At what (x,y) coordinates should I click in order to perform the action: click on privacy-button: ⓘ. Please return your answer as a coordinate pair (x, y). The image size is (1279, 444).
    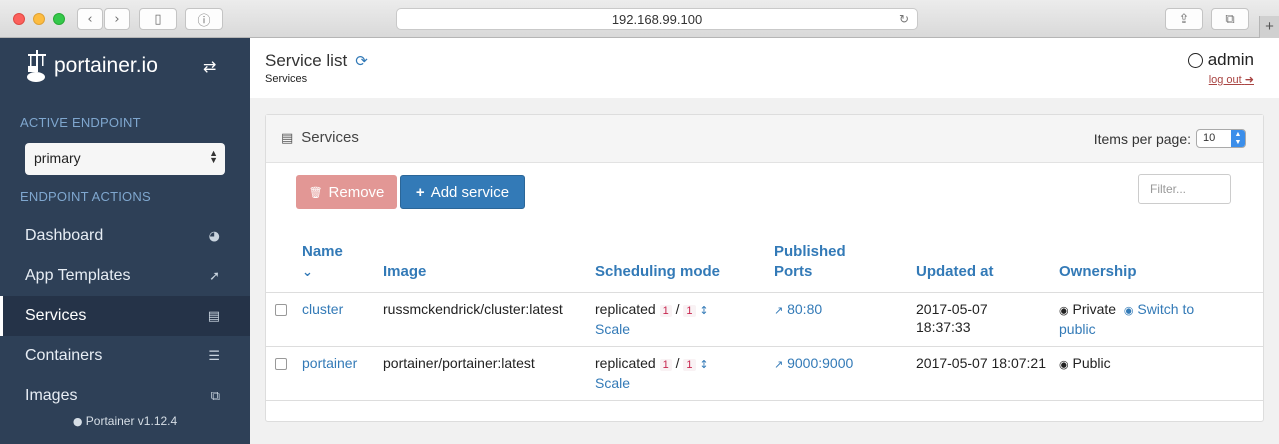
    Looking at the image, I should click on (204, 19).